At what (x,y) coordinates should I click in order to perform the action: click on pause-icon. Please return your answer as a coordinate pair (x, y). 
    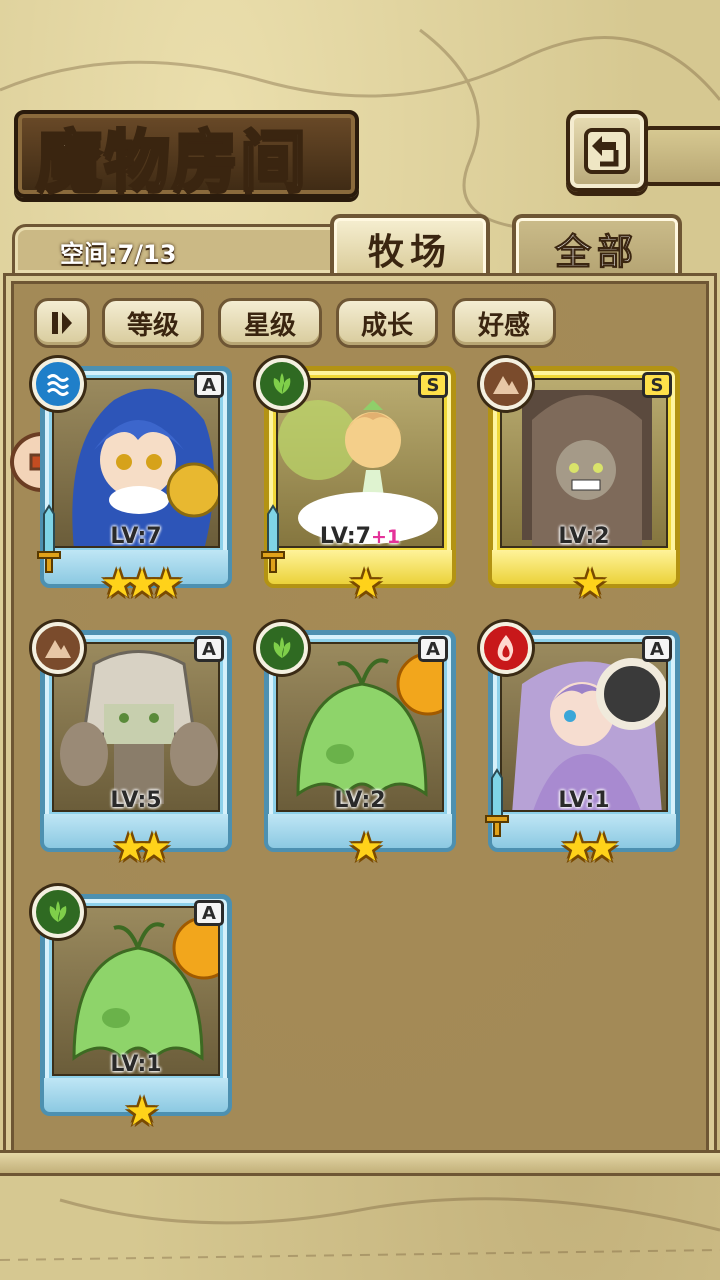
    Looking at the image, I should click on (62, 323).